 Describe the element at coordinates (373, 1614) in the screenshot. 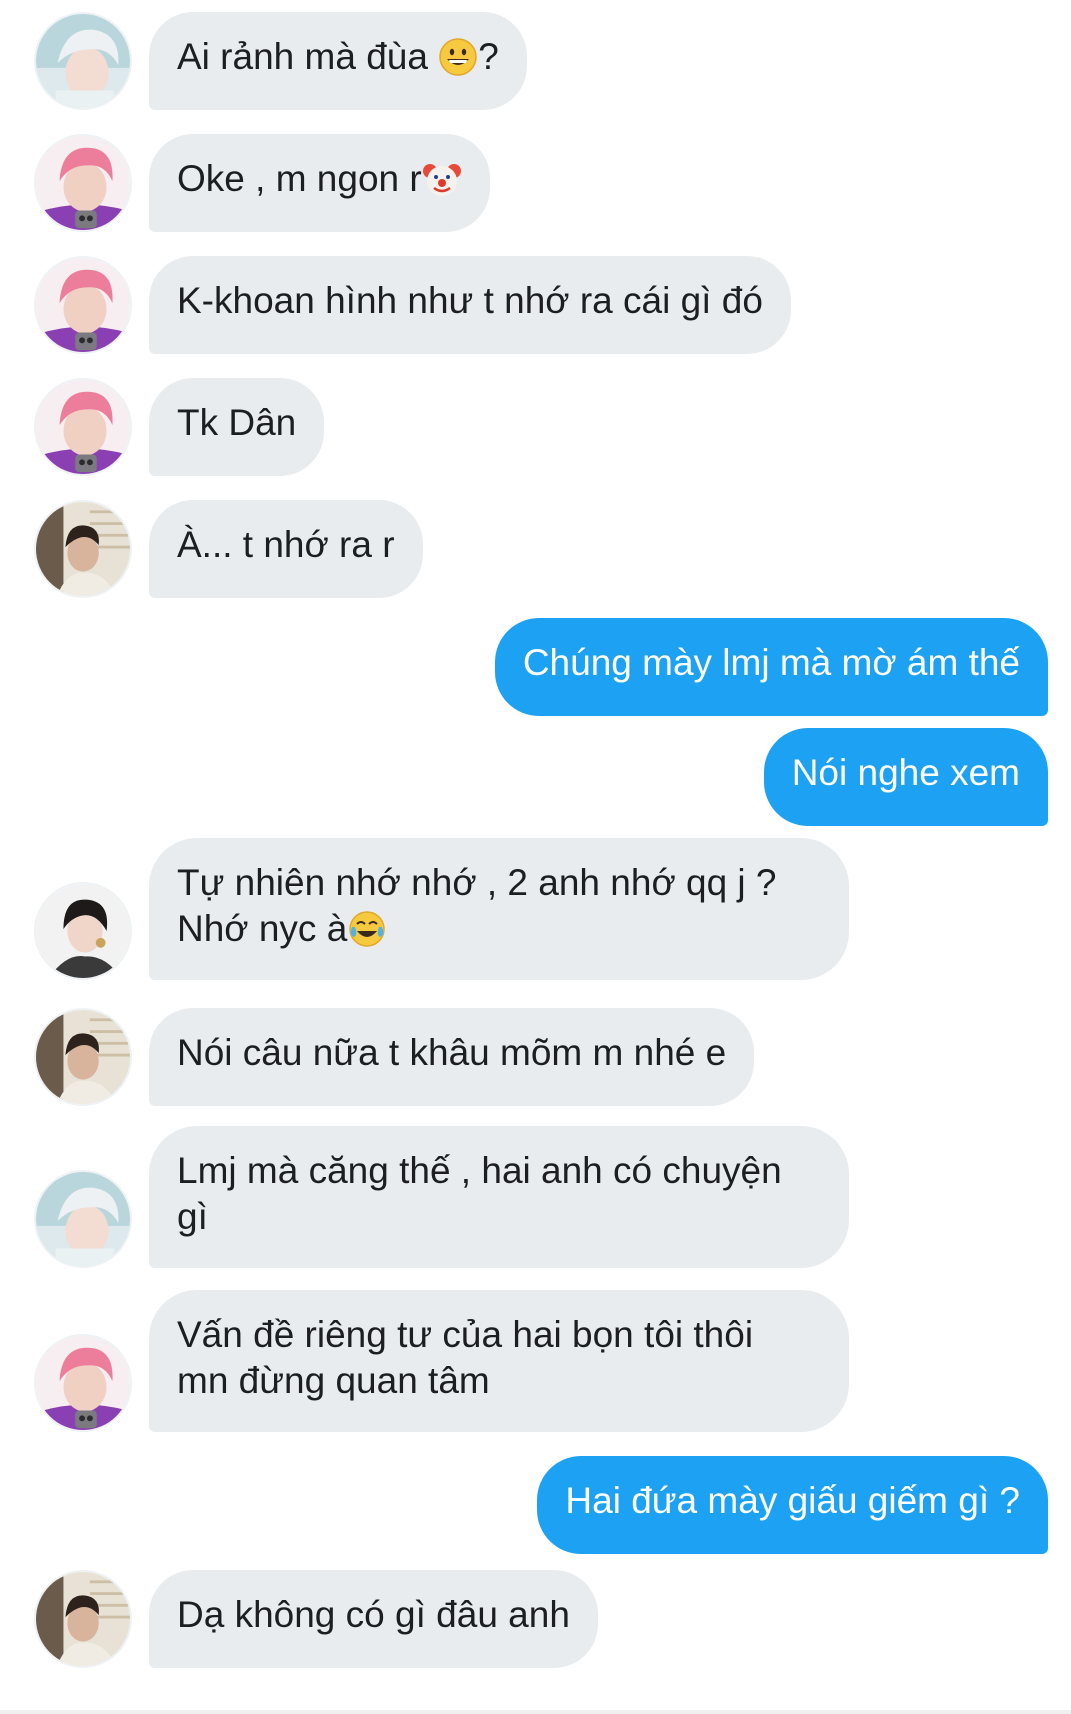

I see `message-text: Dạ không có gì đâu anh` at that location.